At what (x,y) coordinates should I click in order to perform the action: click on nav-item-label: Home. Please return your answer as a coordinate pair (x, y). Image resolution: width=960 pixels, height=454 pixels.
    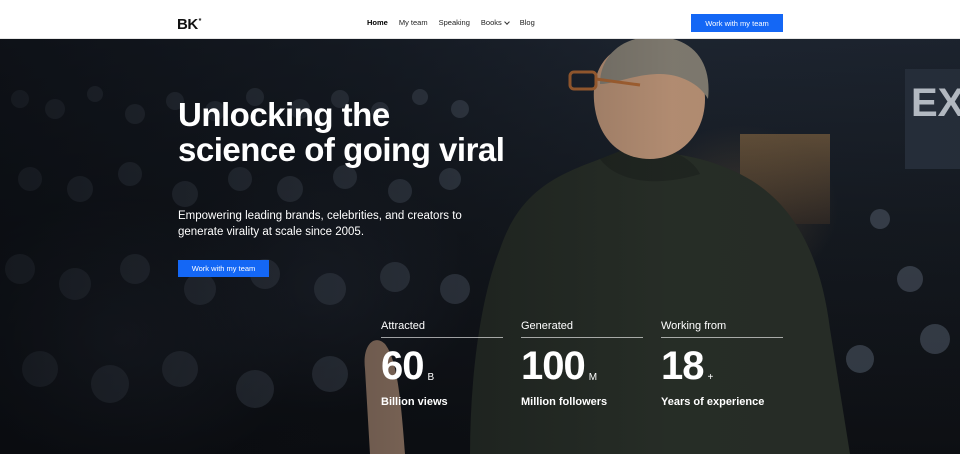
    Looking at the image, I should click on (377, 22).